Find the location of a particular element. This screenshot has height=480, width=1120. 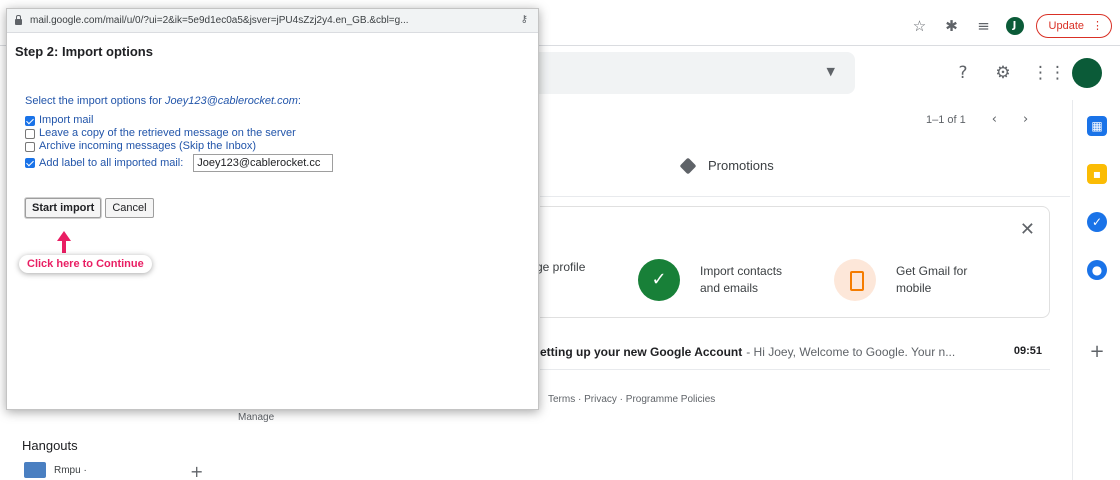

help-icon: ? is located at coordinates (963, 73).